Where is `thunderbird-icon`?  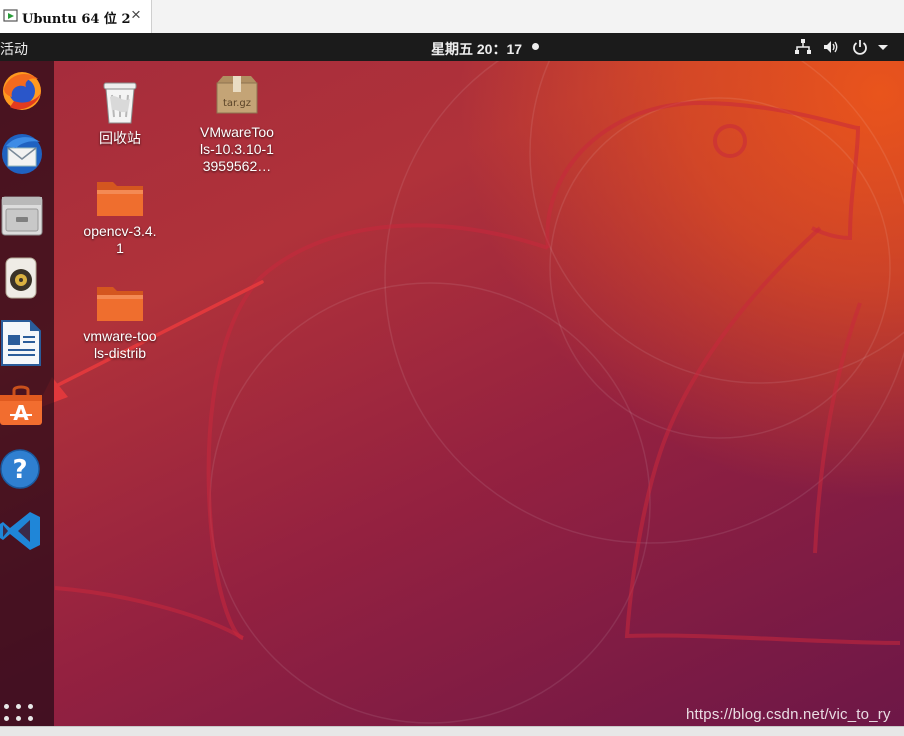 thunderbird-icon is located at coordinates (22, 154).